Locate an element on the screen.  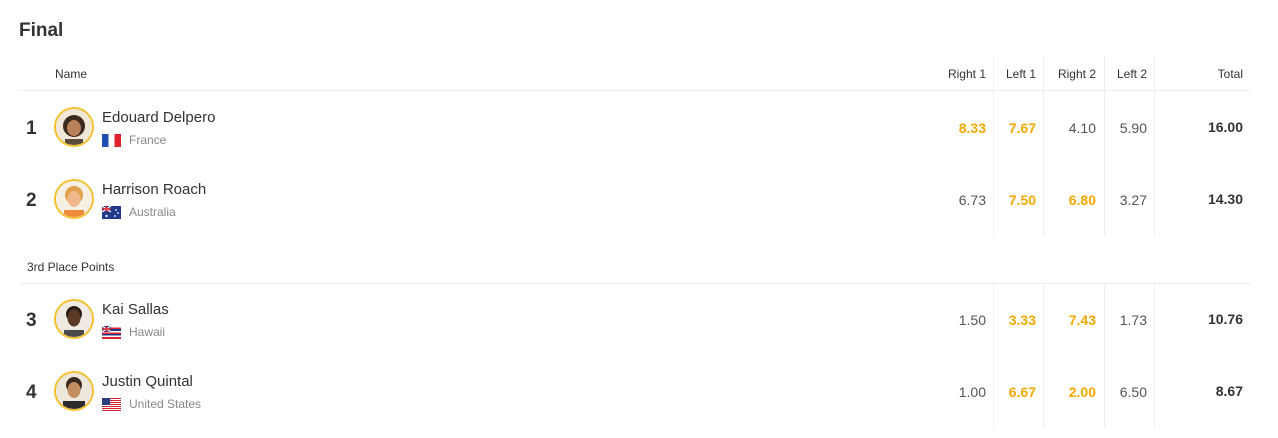
wave-score: 8.33 is located at coordinates (972, 128).